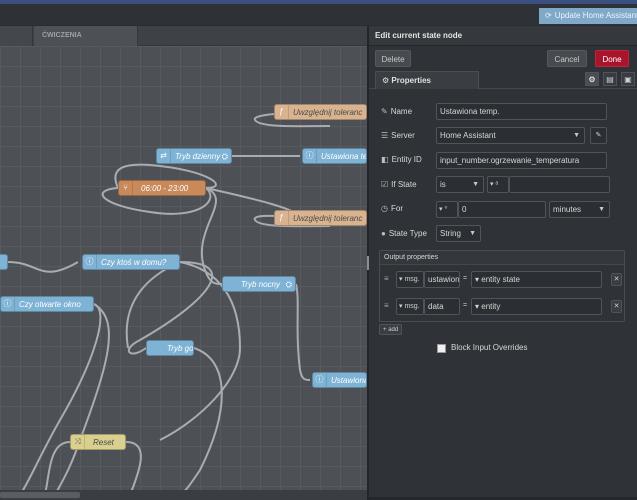  I want to click on entity-id-label: ◧ Entity ID, so click(401, 160).